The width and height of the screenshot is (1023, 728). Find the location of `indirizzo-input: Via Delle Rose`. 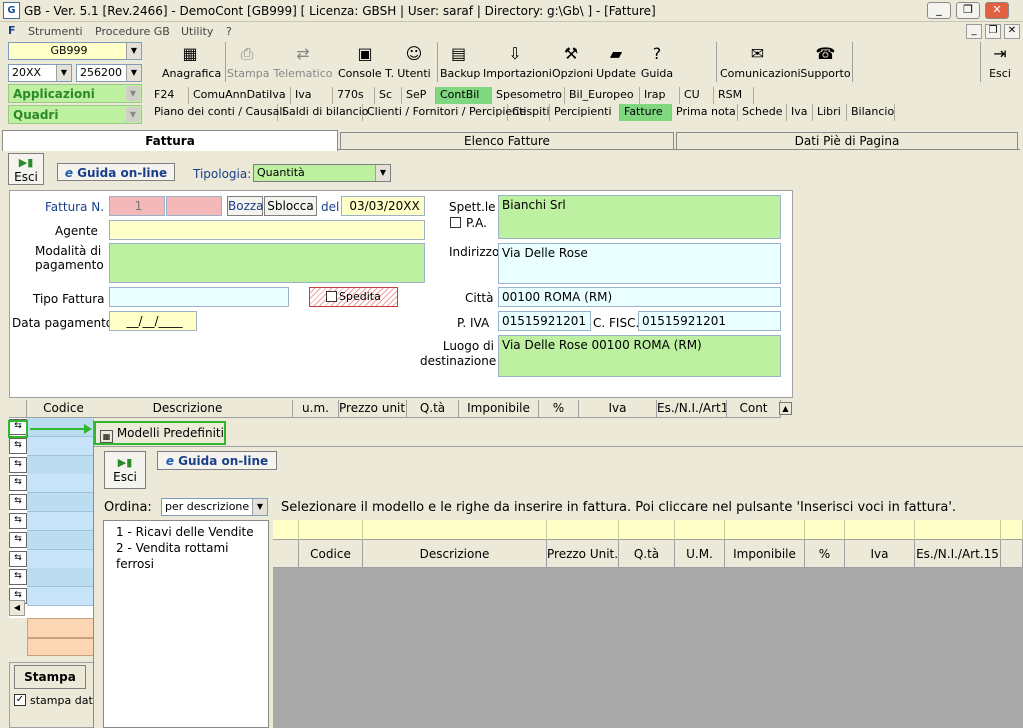

indirizzo-input: Via Delle Rose is located at coordinates (639, 263).